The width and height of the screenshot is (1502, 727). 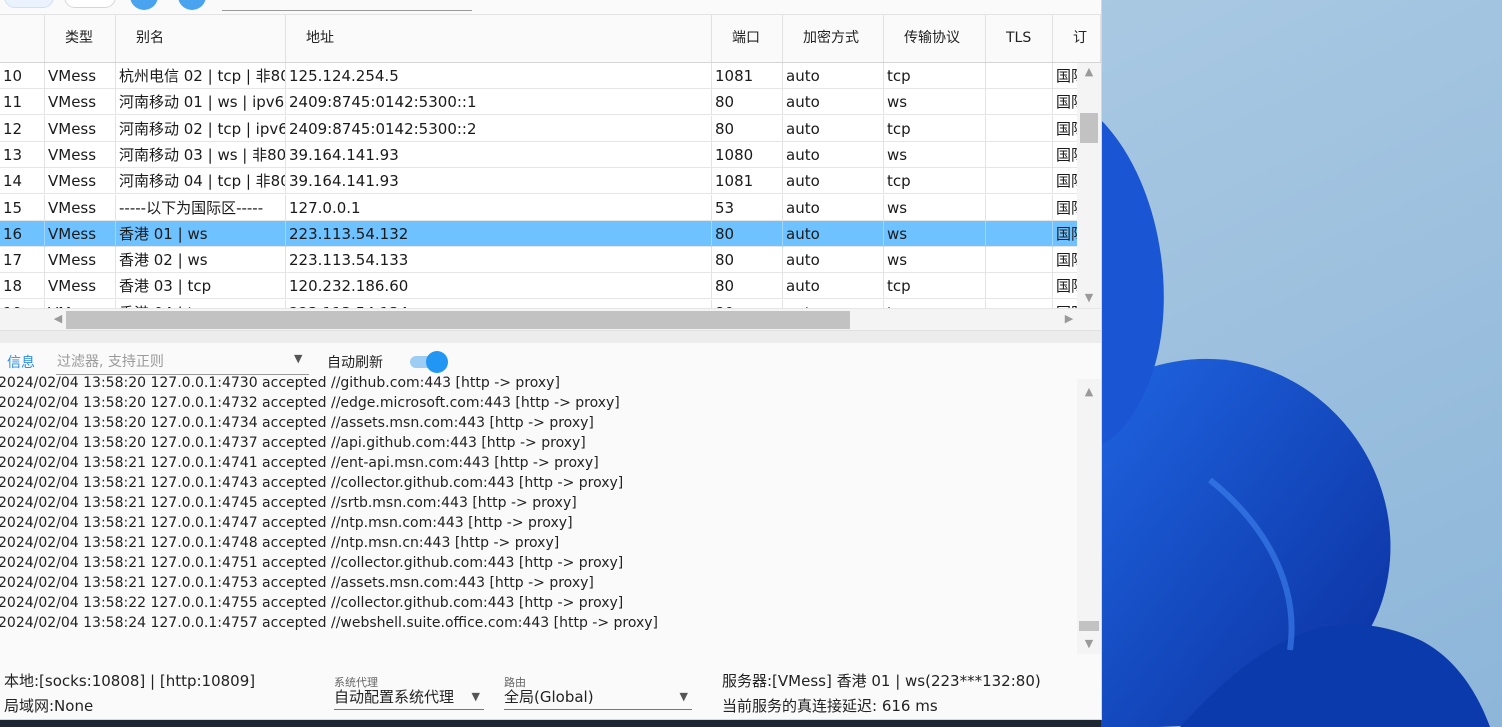 I want to click on column-header-address: 地址, so click(x=499, y=38).